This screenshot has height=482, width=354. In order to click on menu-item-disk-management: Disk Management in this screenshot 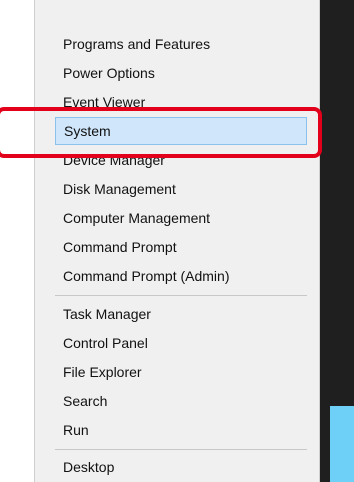, I will do `click(181, 189)`.